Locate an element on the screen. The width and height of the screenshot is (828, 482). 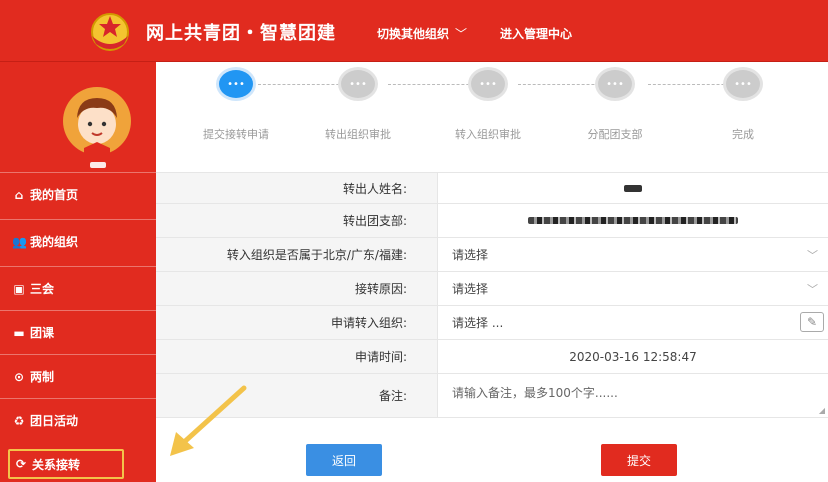
reason-row: • 接转原因: 请选择﹀ is located at coordinates (492, 289).